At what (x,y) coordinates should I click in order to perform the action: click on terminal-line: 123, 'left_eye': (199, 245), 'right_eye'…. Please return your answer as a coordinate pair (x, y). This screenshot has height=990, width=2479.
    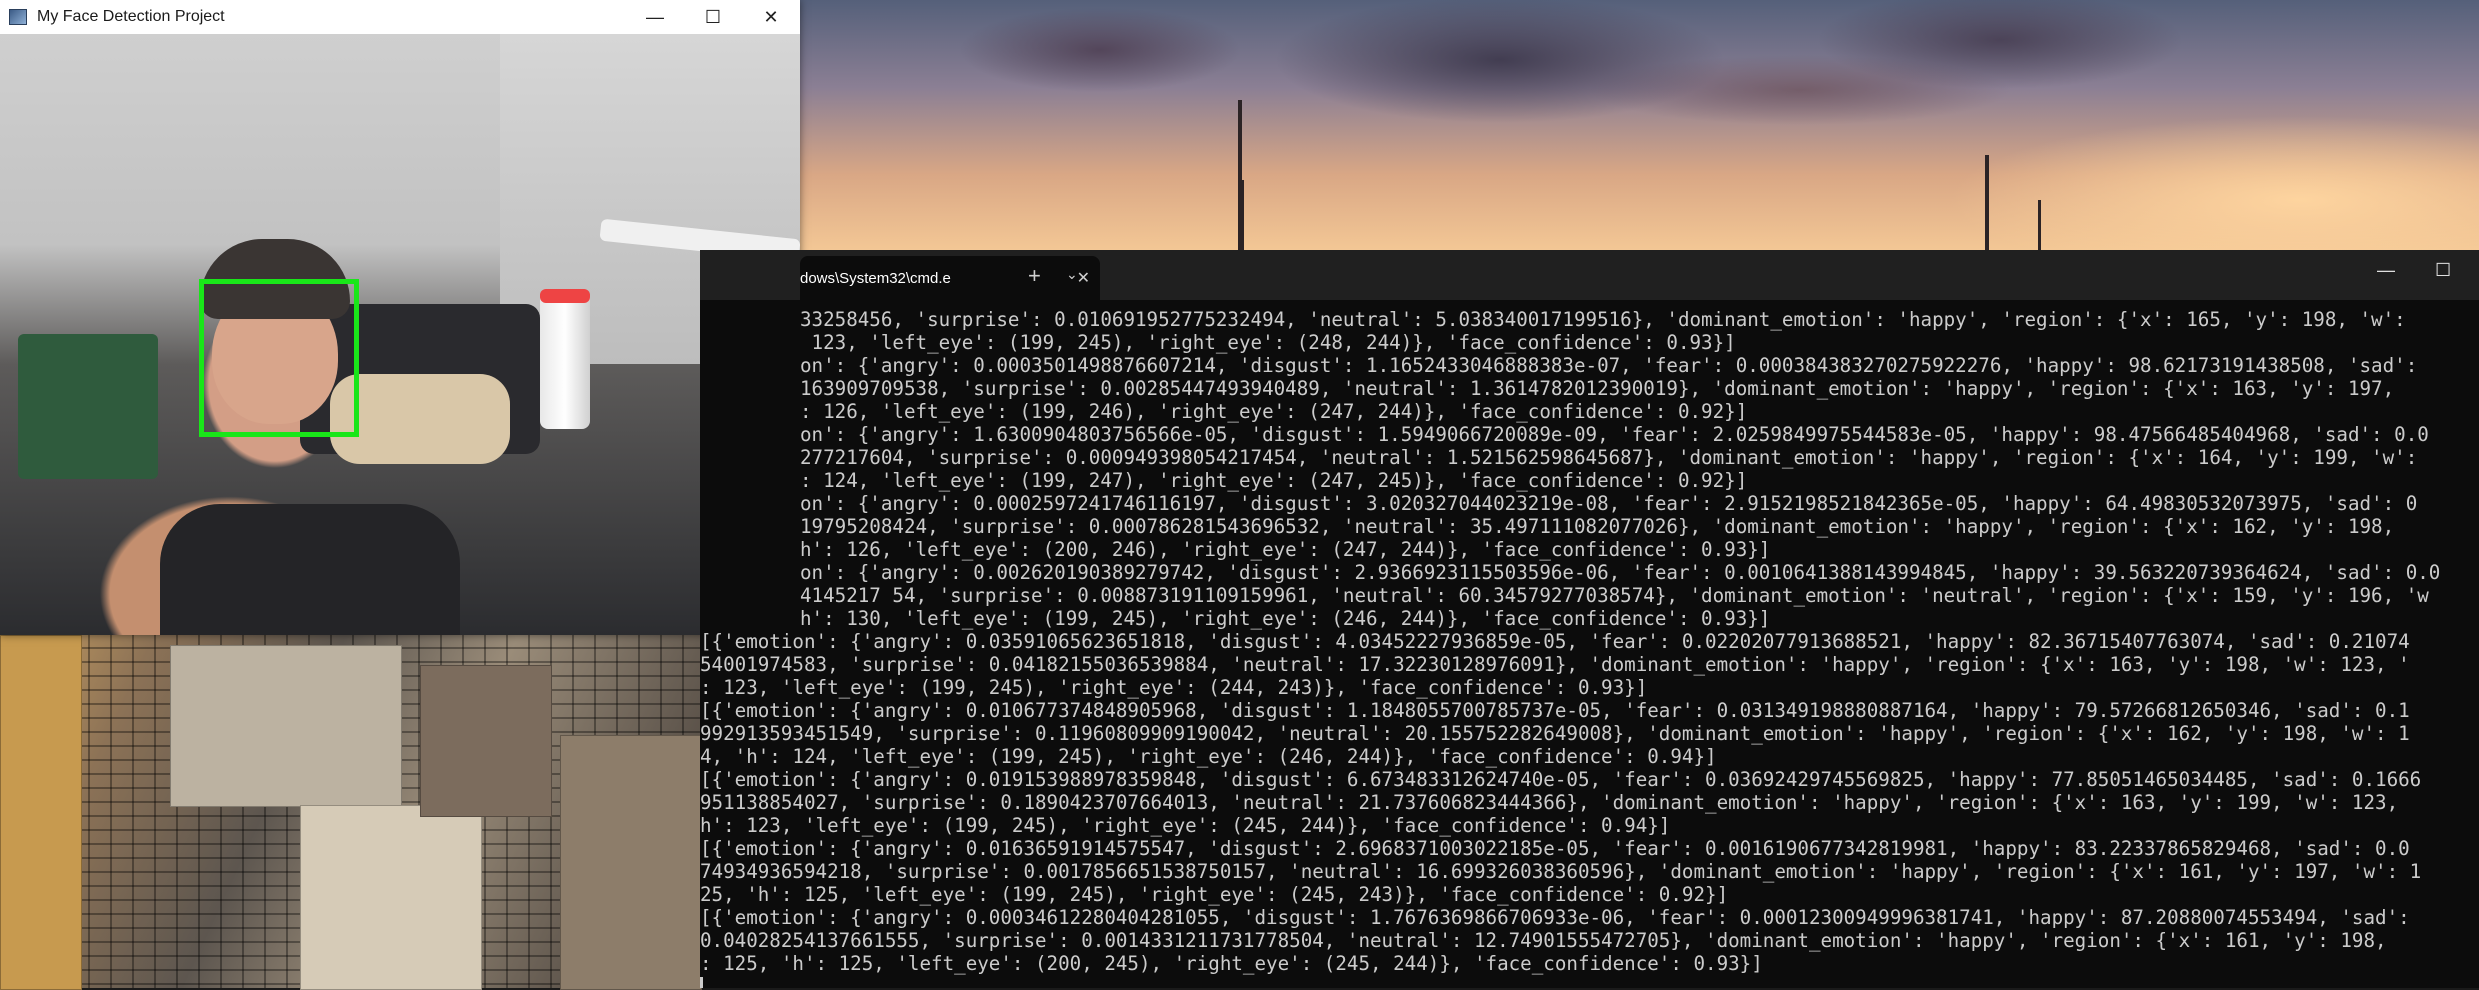
    Looking at the image, I should click on (1268, 342).